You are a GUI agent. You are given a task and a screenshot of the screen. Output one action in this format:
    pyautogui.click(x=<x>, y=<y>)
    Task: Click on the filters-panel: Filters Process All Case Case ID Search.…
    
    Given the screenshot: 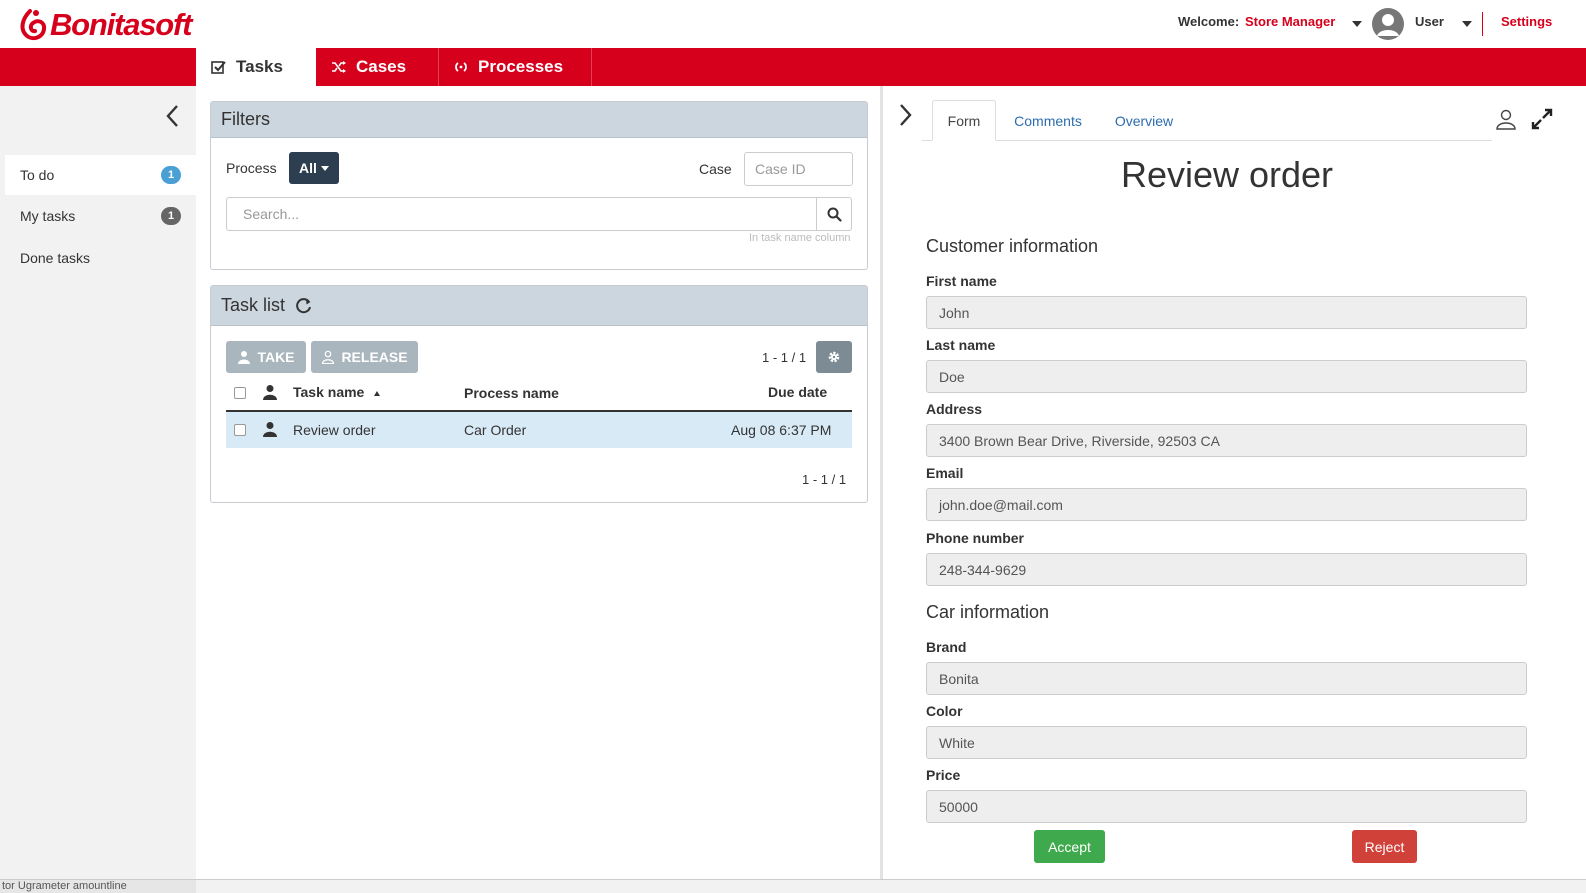 What is the action you would take?
    pyautogui.click(x=539, y=185)
    